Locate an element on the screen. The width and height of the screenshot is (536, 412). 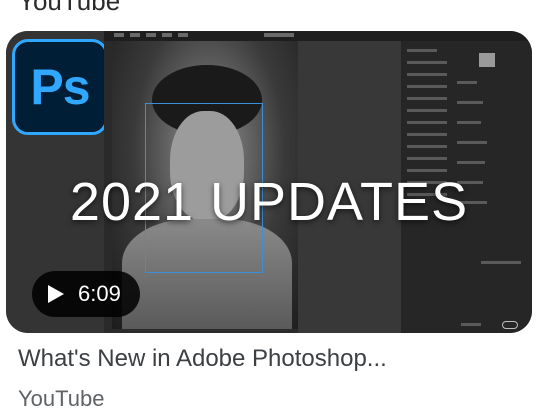
photoshop-logo: Ps is located at coordinates (60, 87).